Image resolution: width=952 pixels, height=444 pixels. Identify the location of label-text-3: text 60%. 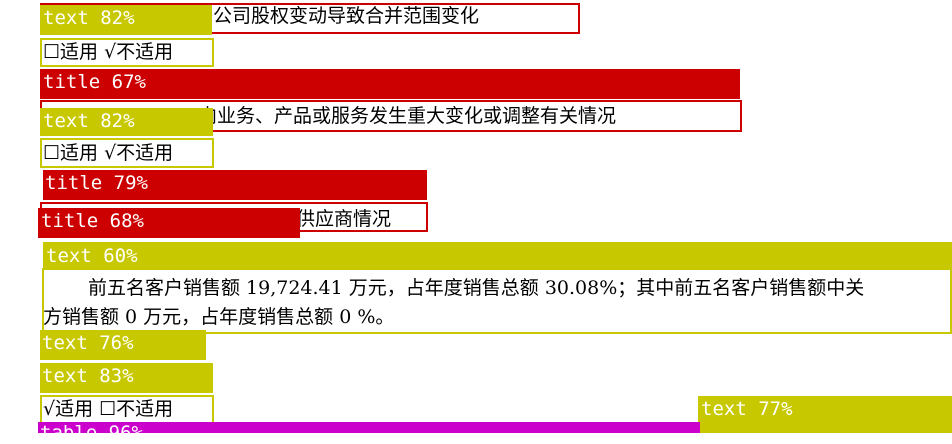
(92, 256).